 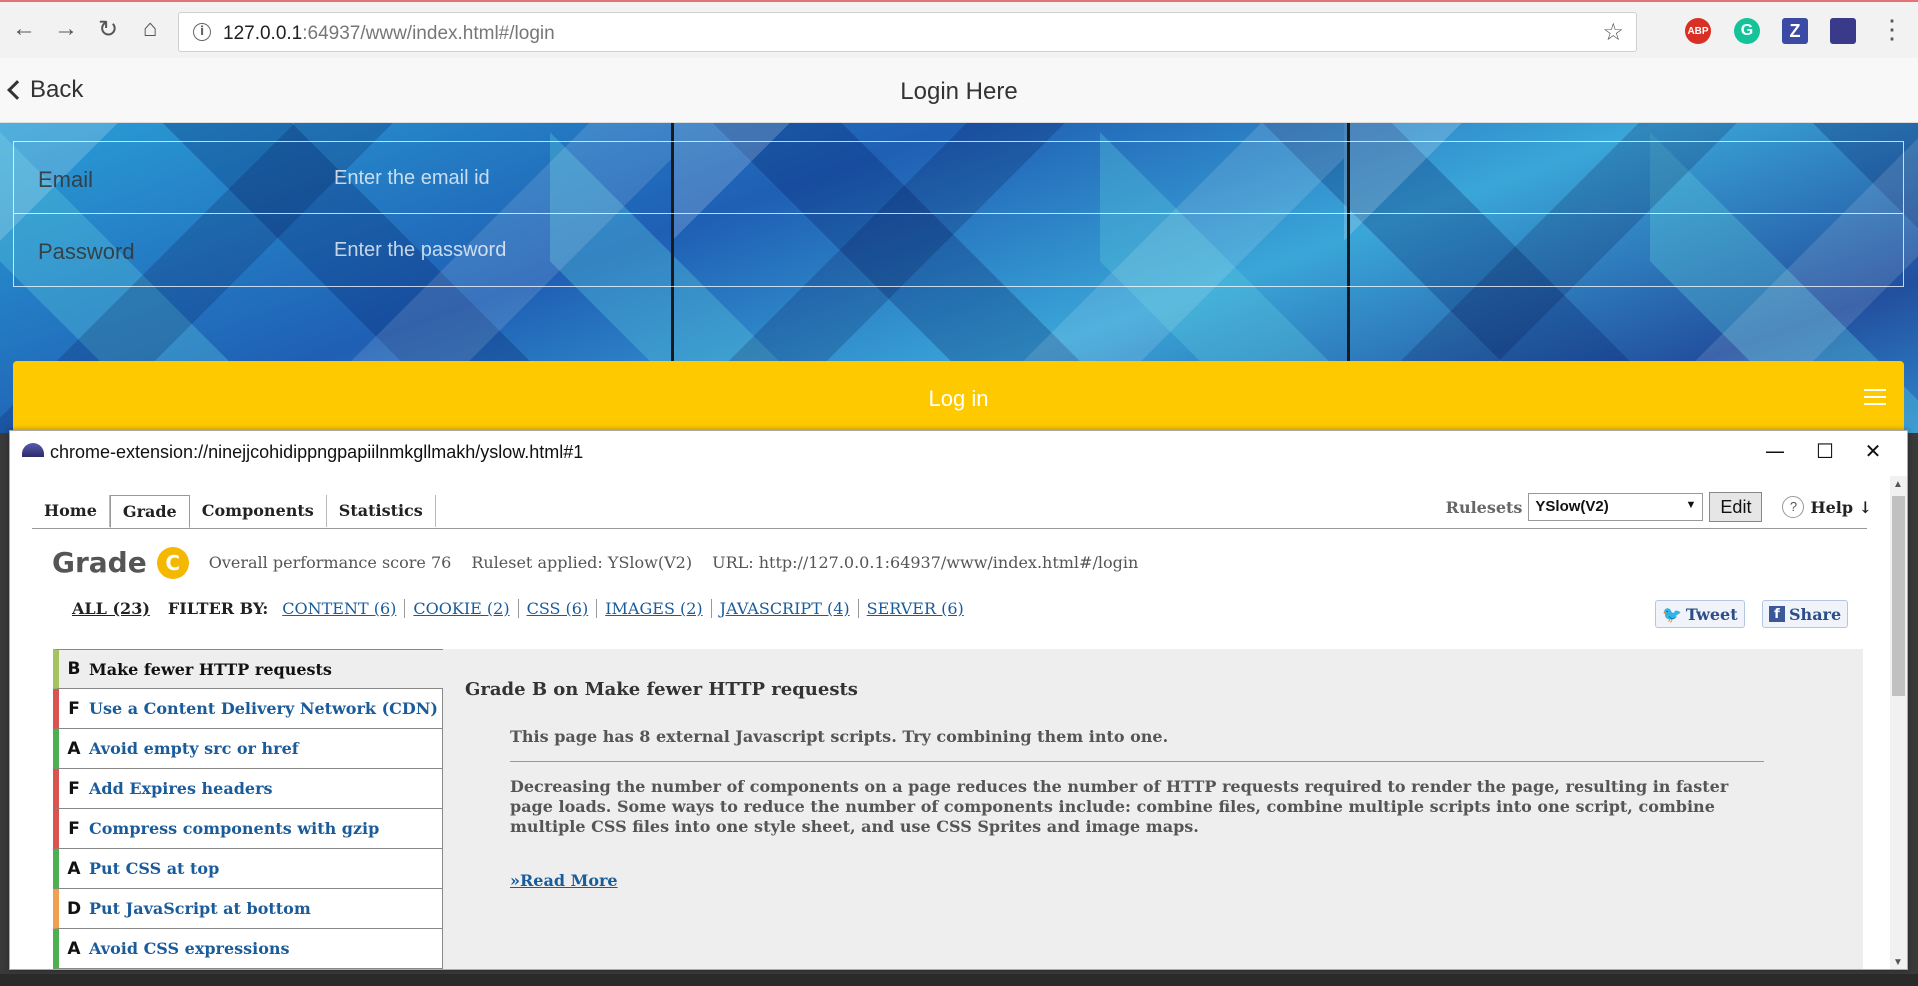 I want to click on url-path: :64937/www/index.html#/login, so click(x=428, y=33).